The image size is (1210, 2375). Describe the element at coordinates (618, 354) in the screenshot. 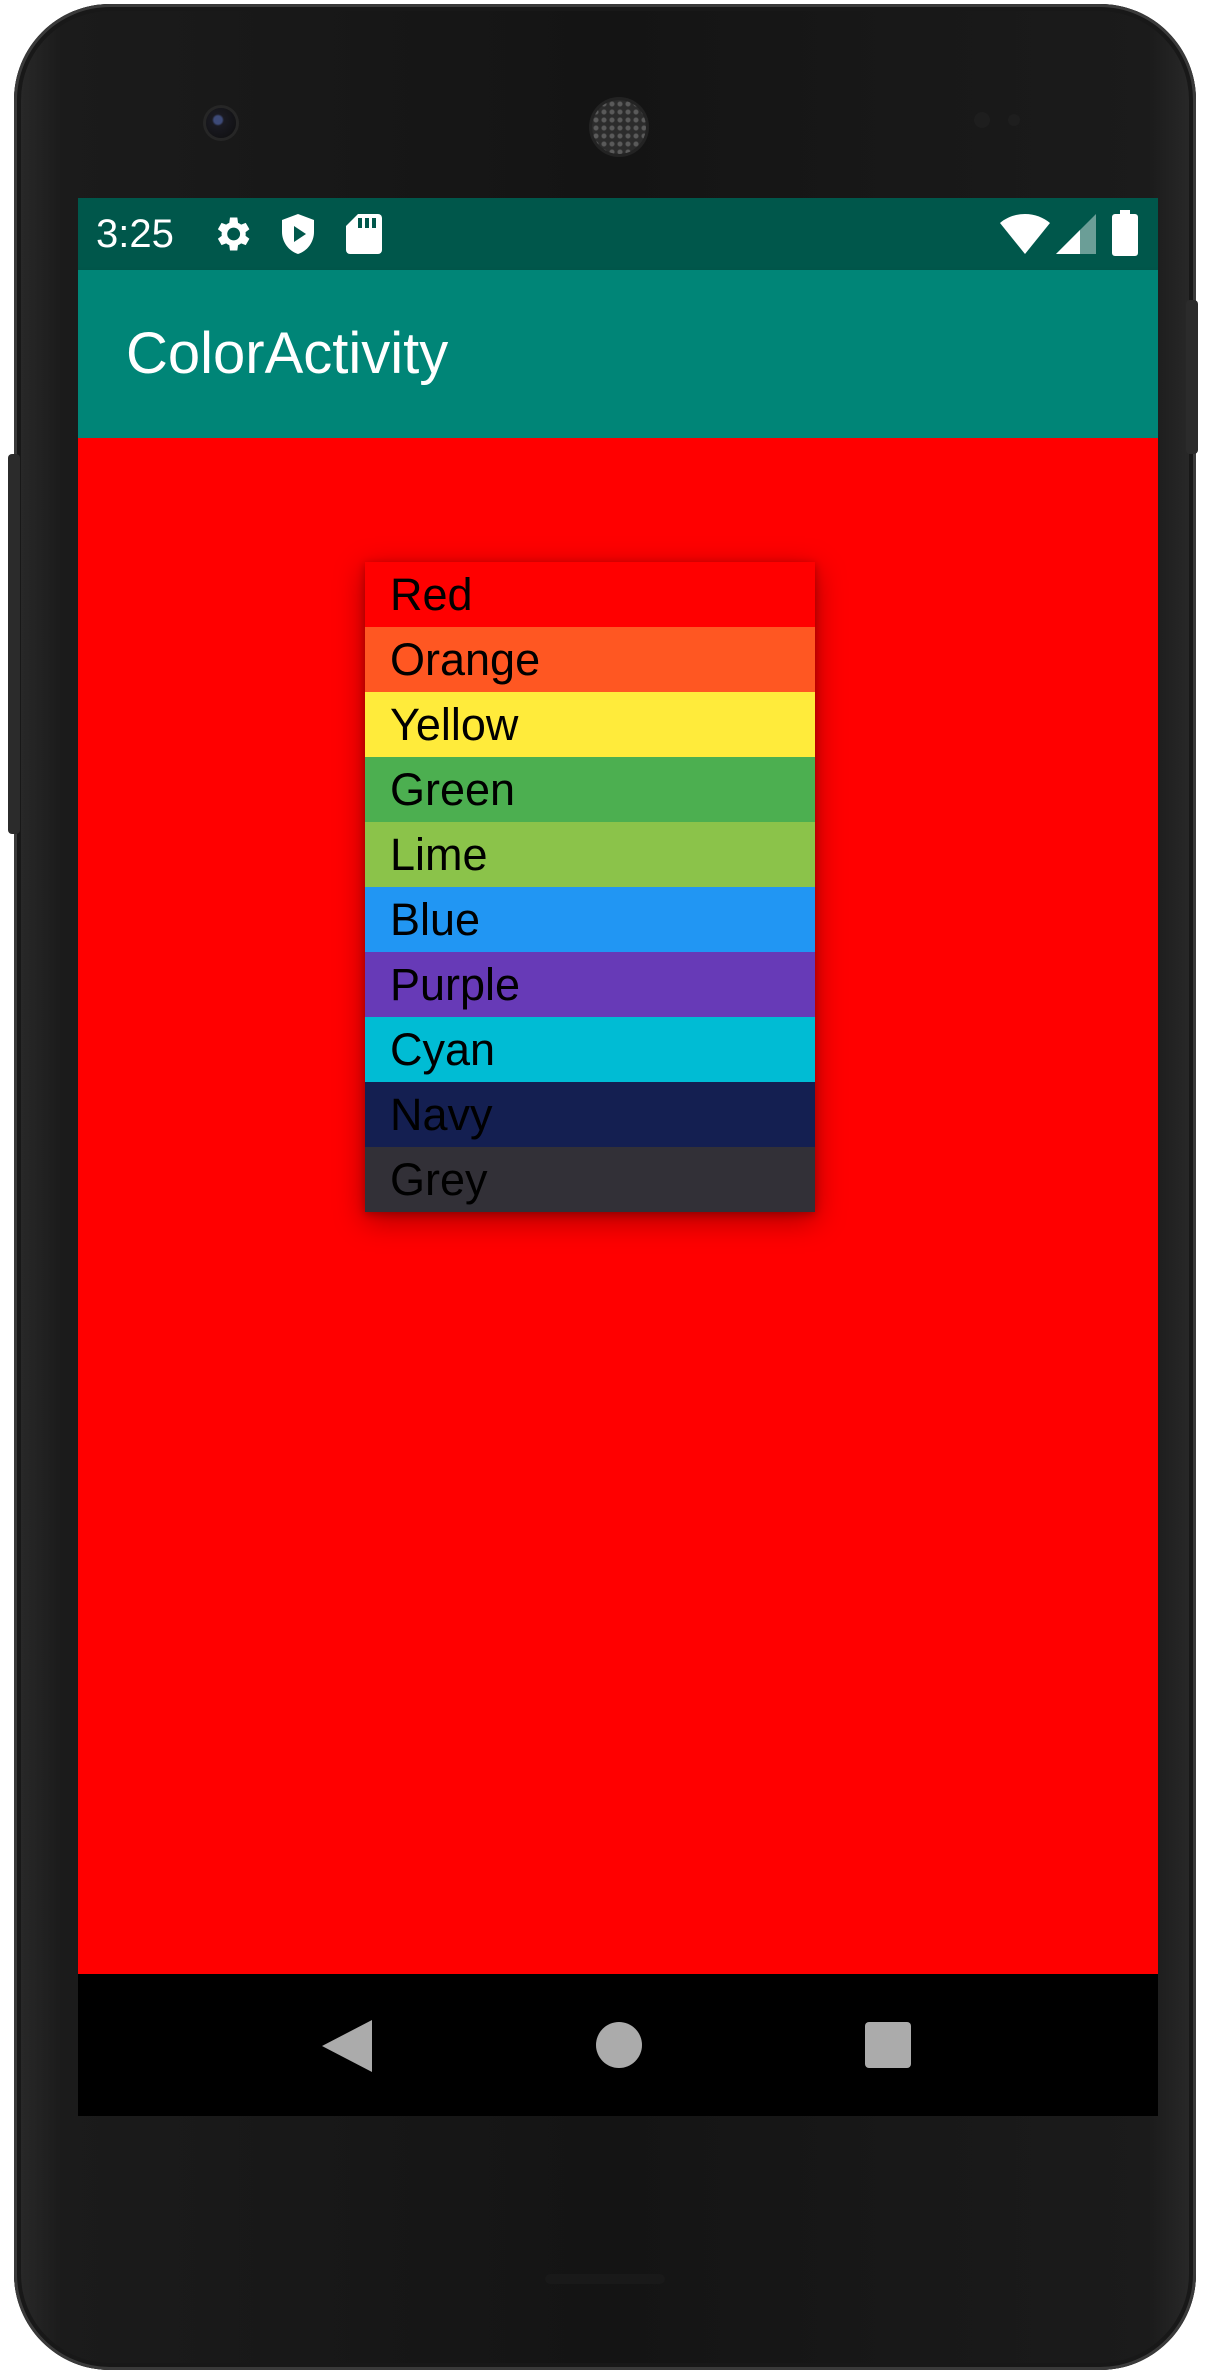

I see `app-bar: ColorActivity` at that location.